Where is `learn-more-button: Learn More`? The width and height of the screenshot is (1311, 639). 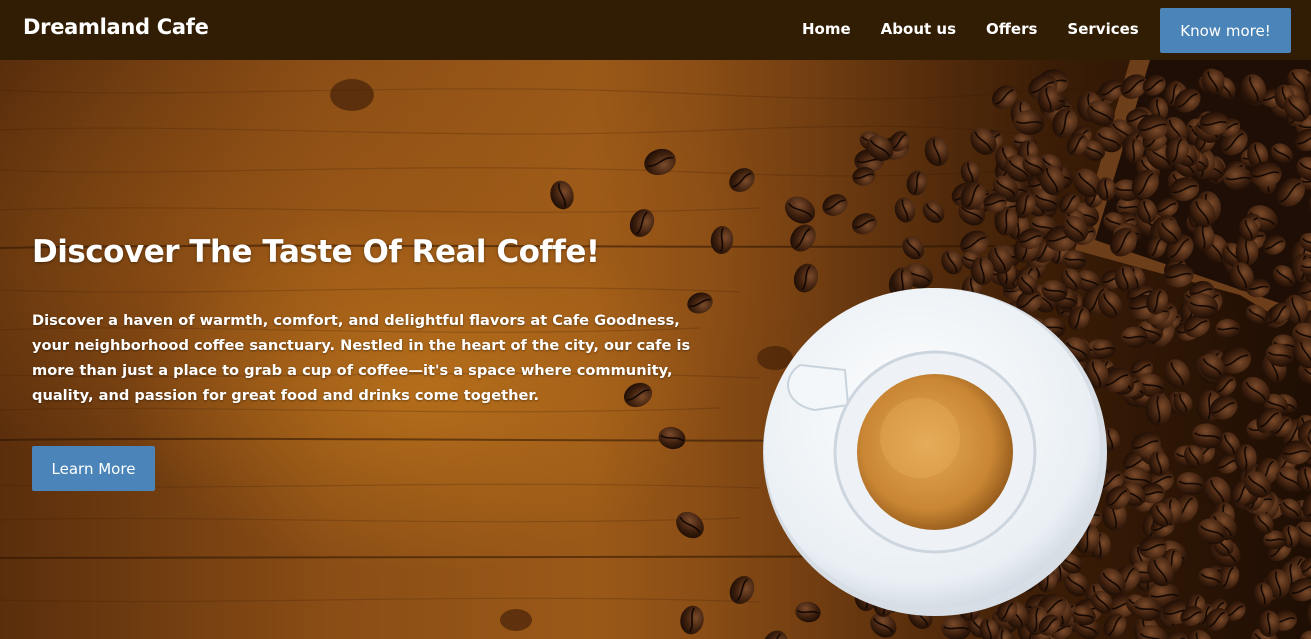
learn-more-button: Learn More is located at coordinates (93, 468).